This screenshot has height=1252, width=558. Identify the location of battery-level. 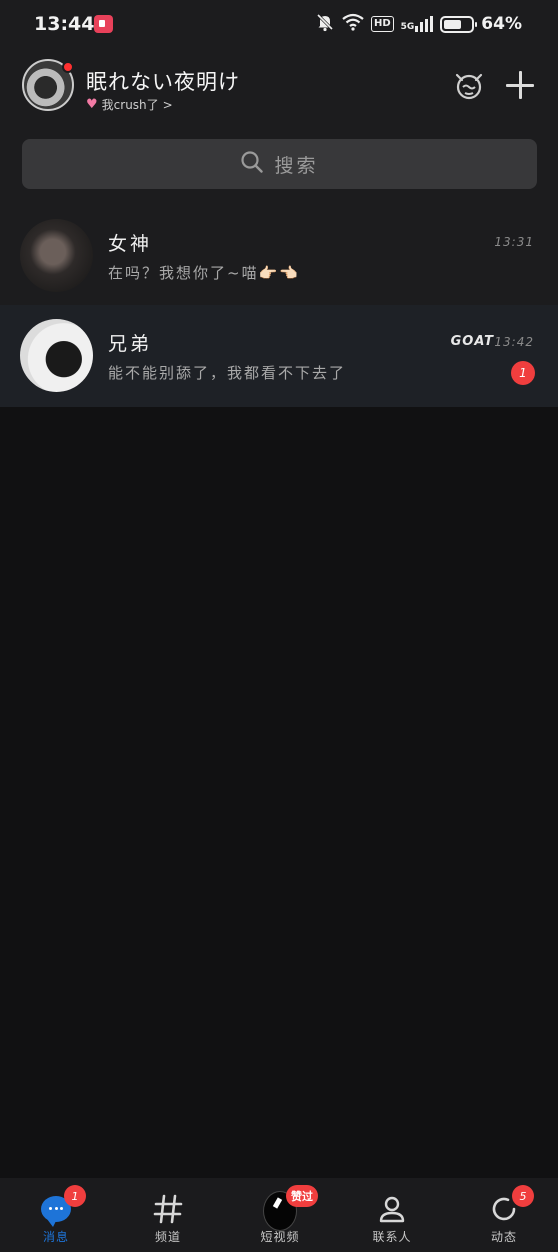
(452, 24).